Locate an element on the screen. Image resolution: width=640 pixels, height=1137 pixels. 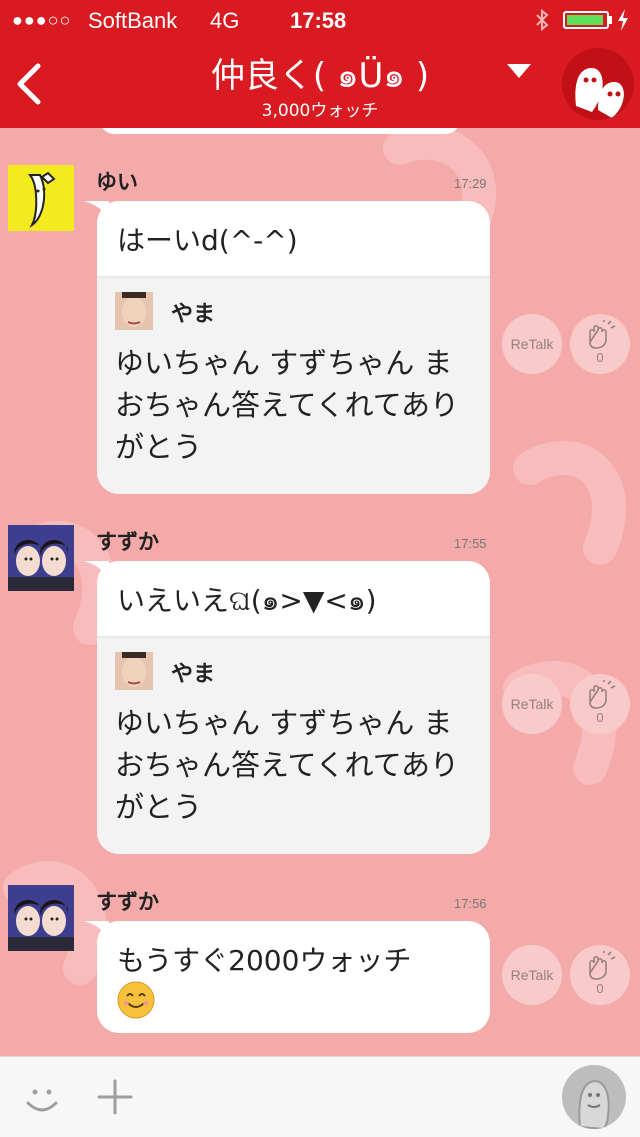
nav-bar: 仲良く( ๑Ü๑ ) 3,000ウォッチ is located at coordinates (320, 84).